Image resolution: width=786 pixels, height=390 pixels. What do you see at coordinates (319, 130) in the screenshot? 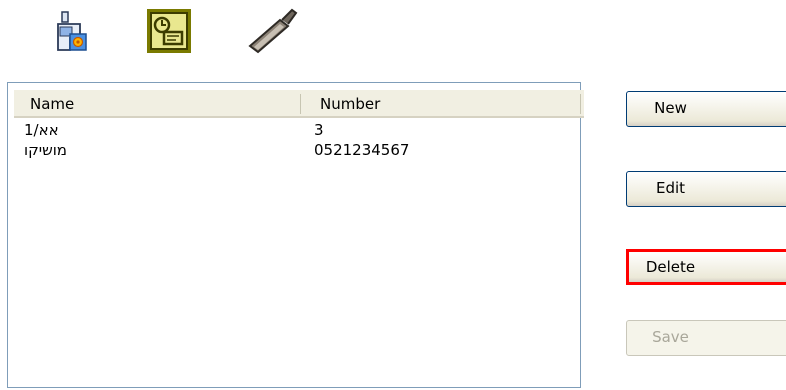
I see `contact-number: 3` at bounding box center [319, 130].